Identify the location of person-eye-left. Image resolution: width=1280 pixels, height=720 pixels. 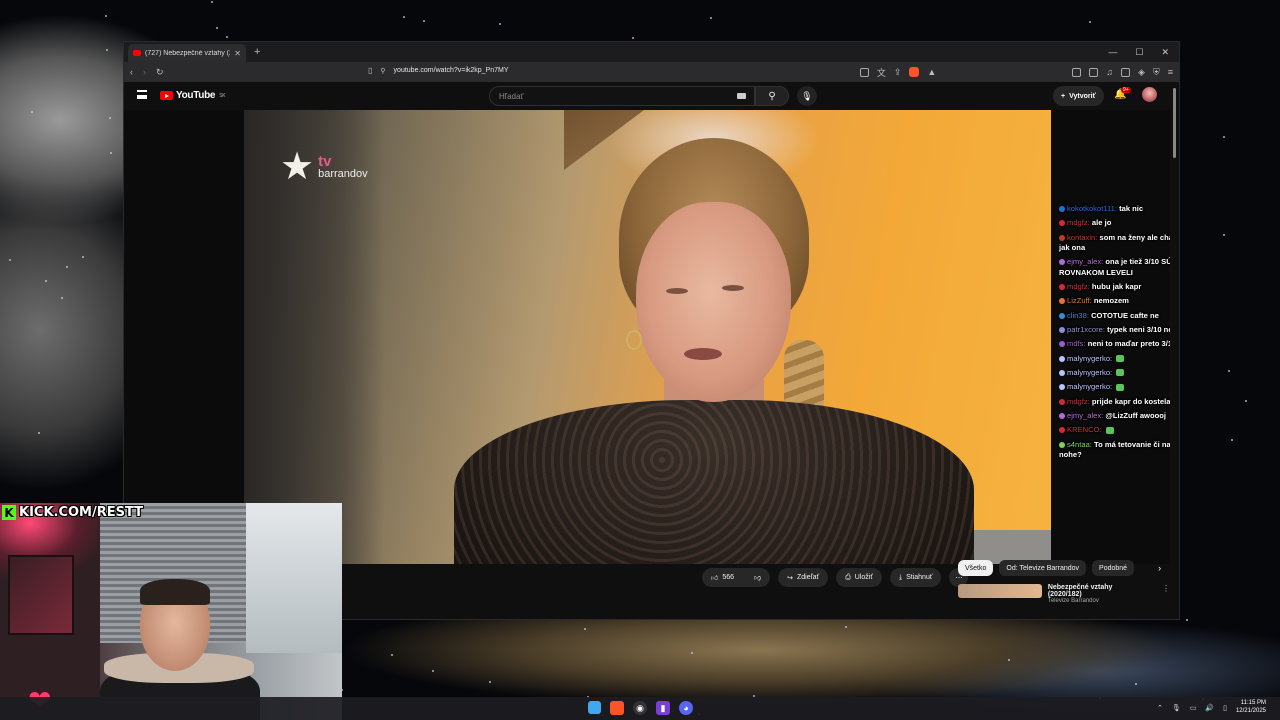
(677, 291).